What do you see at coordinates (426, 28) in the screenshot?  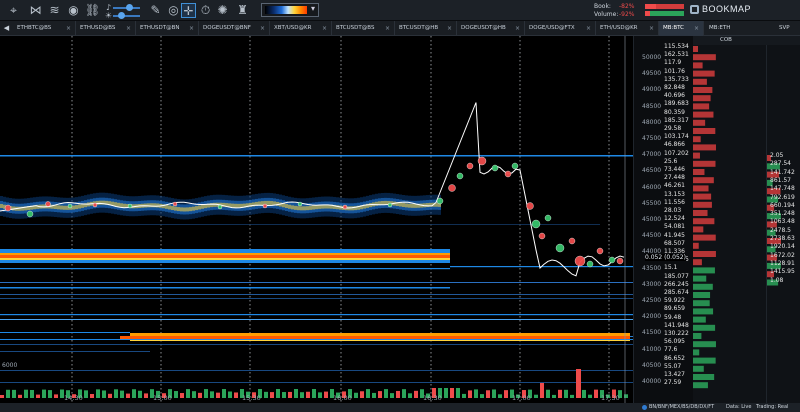 I see `tab-btcusdt-hb: BTCUSDT@HB ×` at bounding box center [426, 28].